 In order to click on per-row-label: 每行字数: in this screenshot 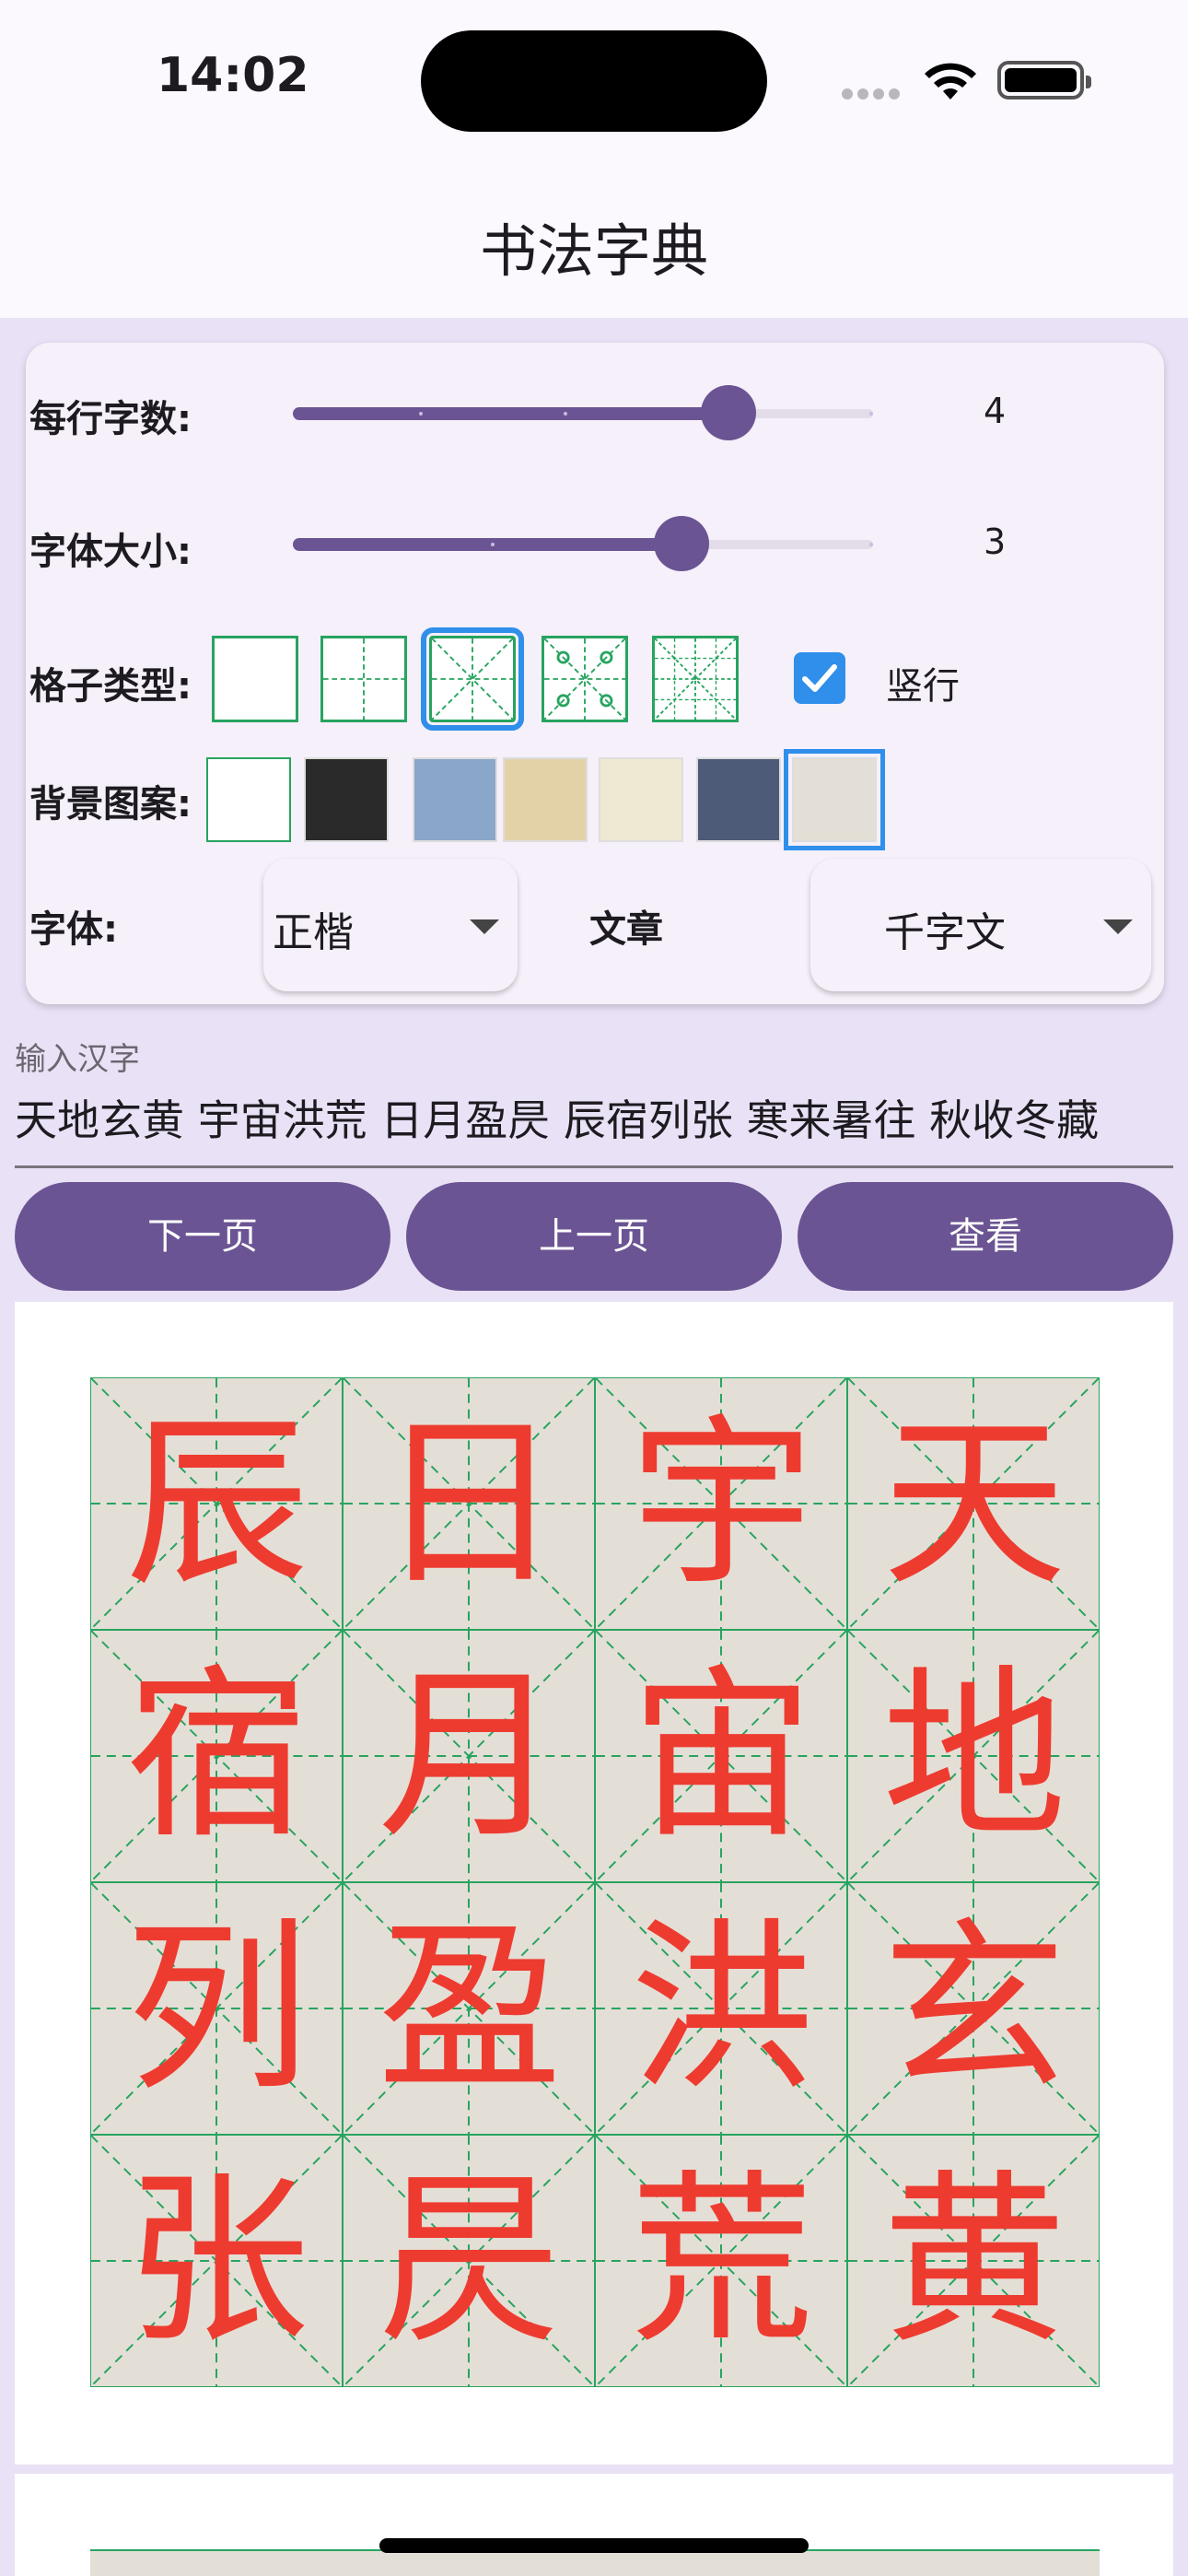, I will do `click(111, 419)`.